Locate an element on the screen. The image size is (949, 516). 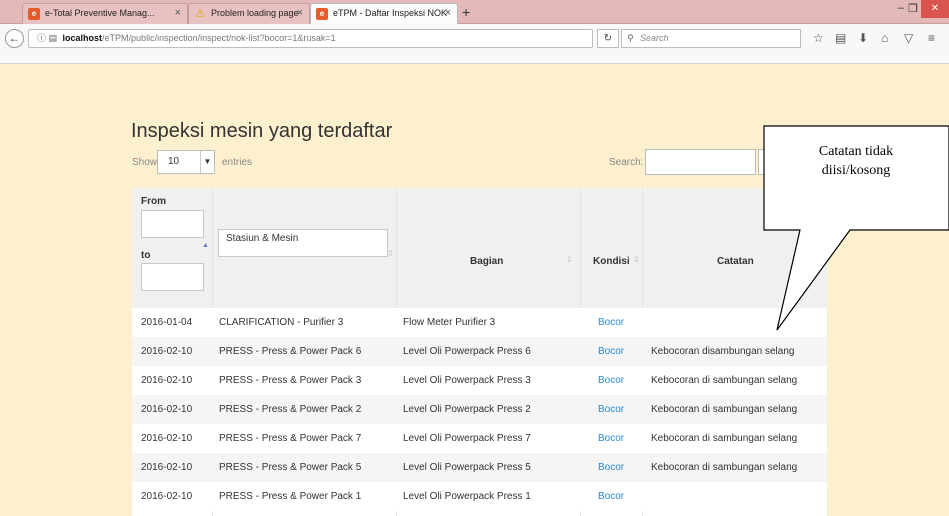
callout-line-2: diisi/kosong is located at coordinates (856, 170).